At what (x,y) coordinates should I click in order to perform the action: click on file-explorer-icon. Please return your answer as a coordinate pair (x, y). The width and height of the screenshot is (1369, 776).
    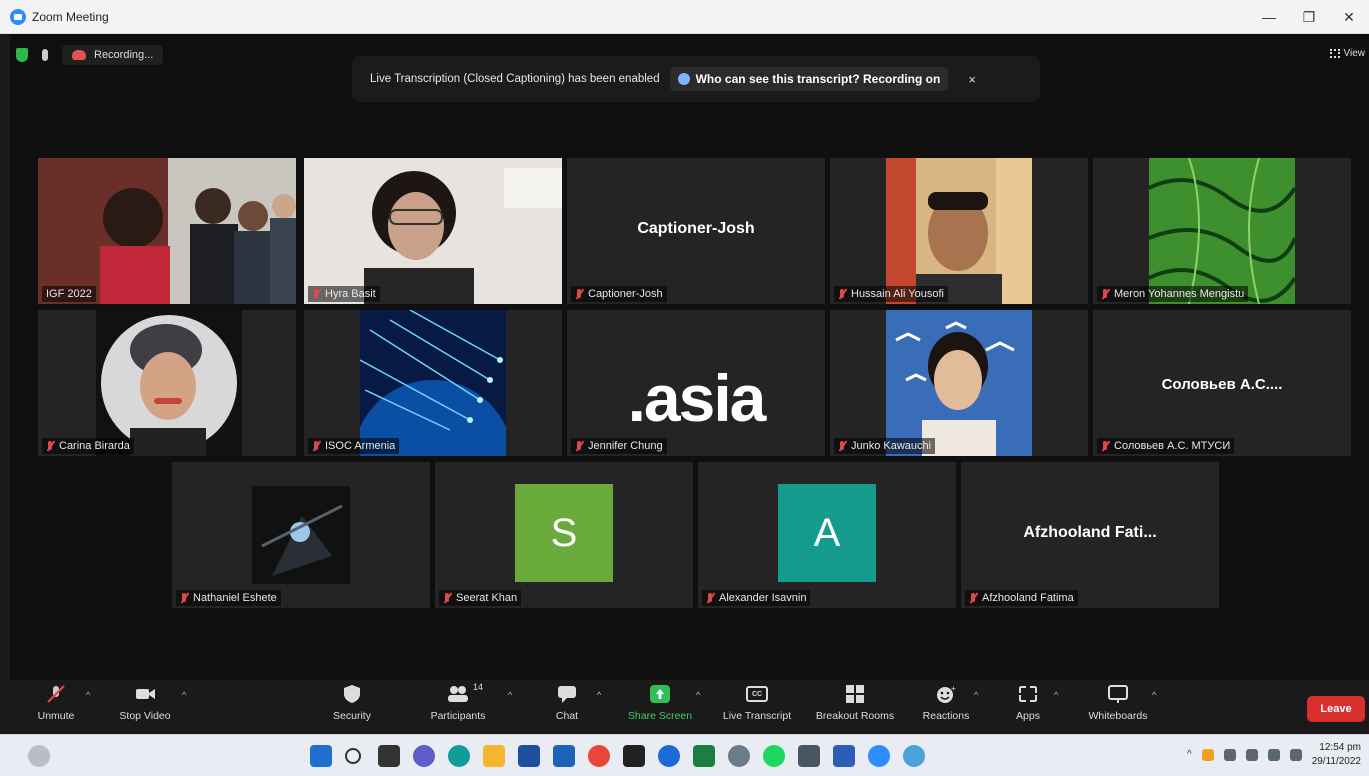
    Looking at the image, I should click on (494, 756).